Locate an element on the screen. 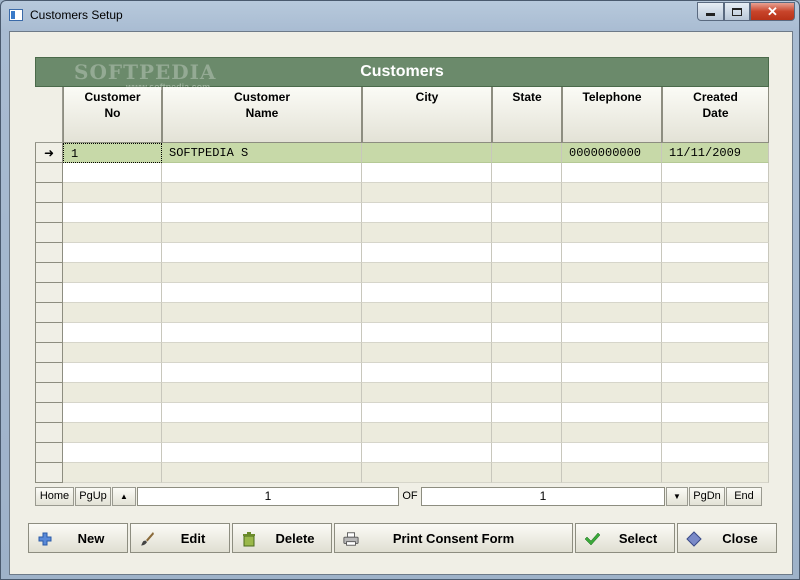 This screenshot has width=800, height=580. select-button: Select is located at coordinates (625, 538).